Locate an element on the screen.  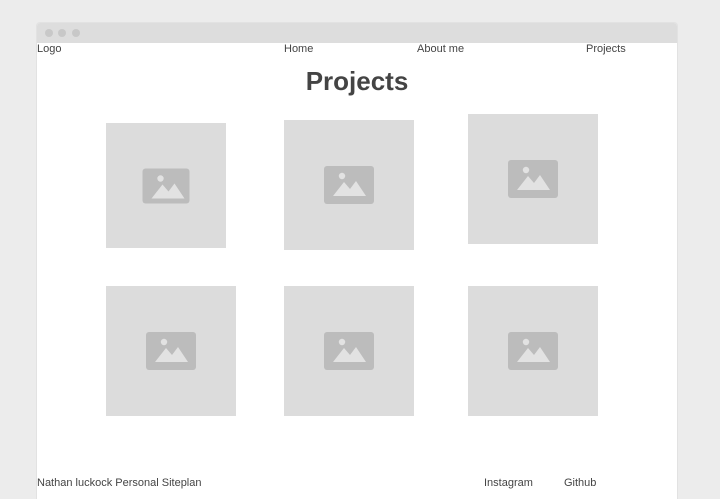
nav-link-about: About me is located at coordinates (440, 49).